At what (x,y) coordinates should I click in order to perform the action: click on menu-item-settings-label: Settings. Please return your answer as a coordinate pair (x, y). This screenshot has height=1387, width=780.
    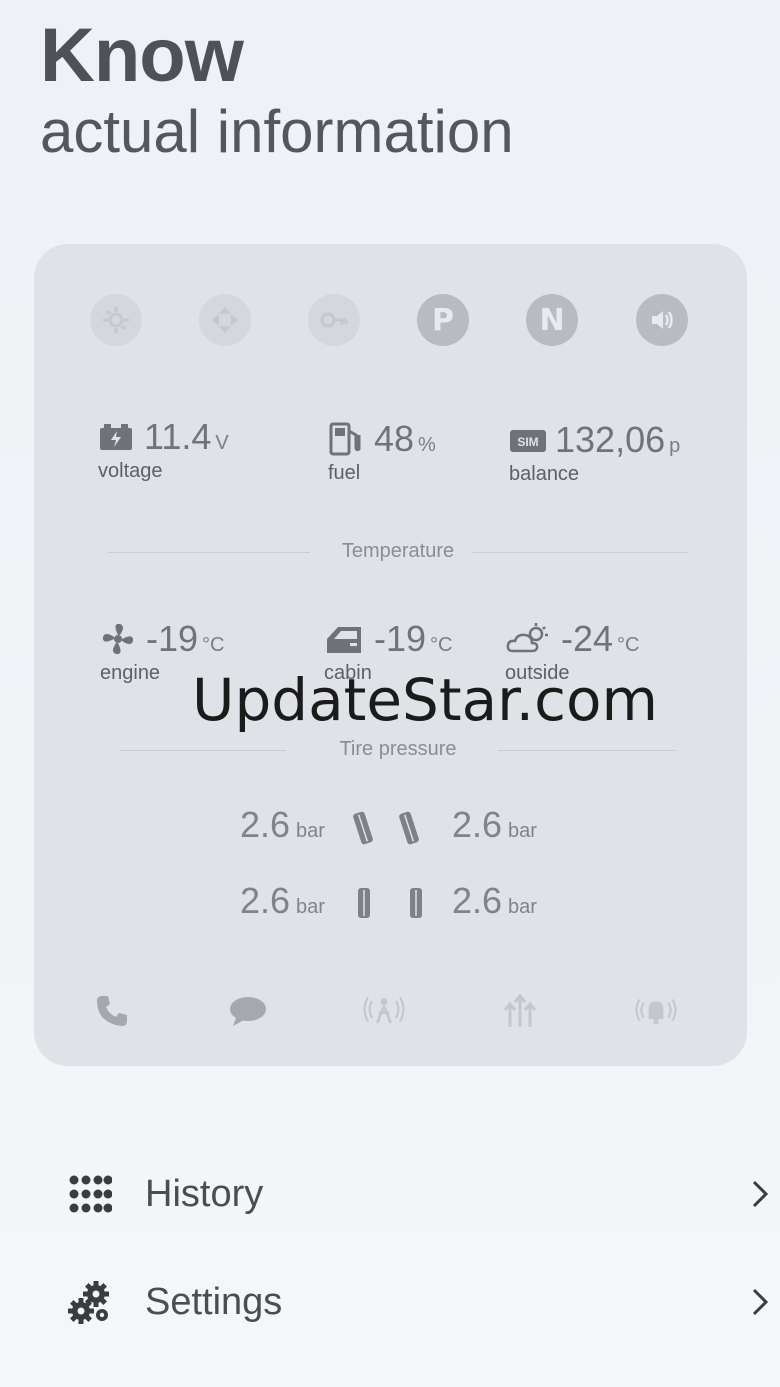
    Looking at the image, I should click on (214, 1301).